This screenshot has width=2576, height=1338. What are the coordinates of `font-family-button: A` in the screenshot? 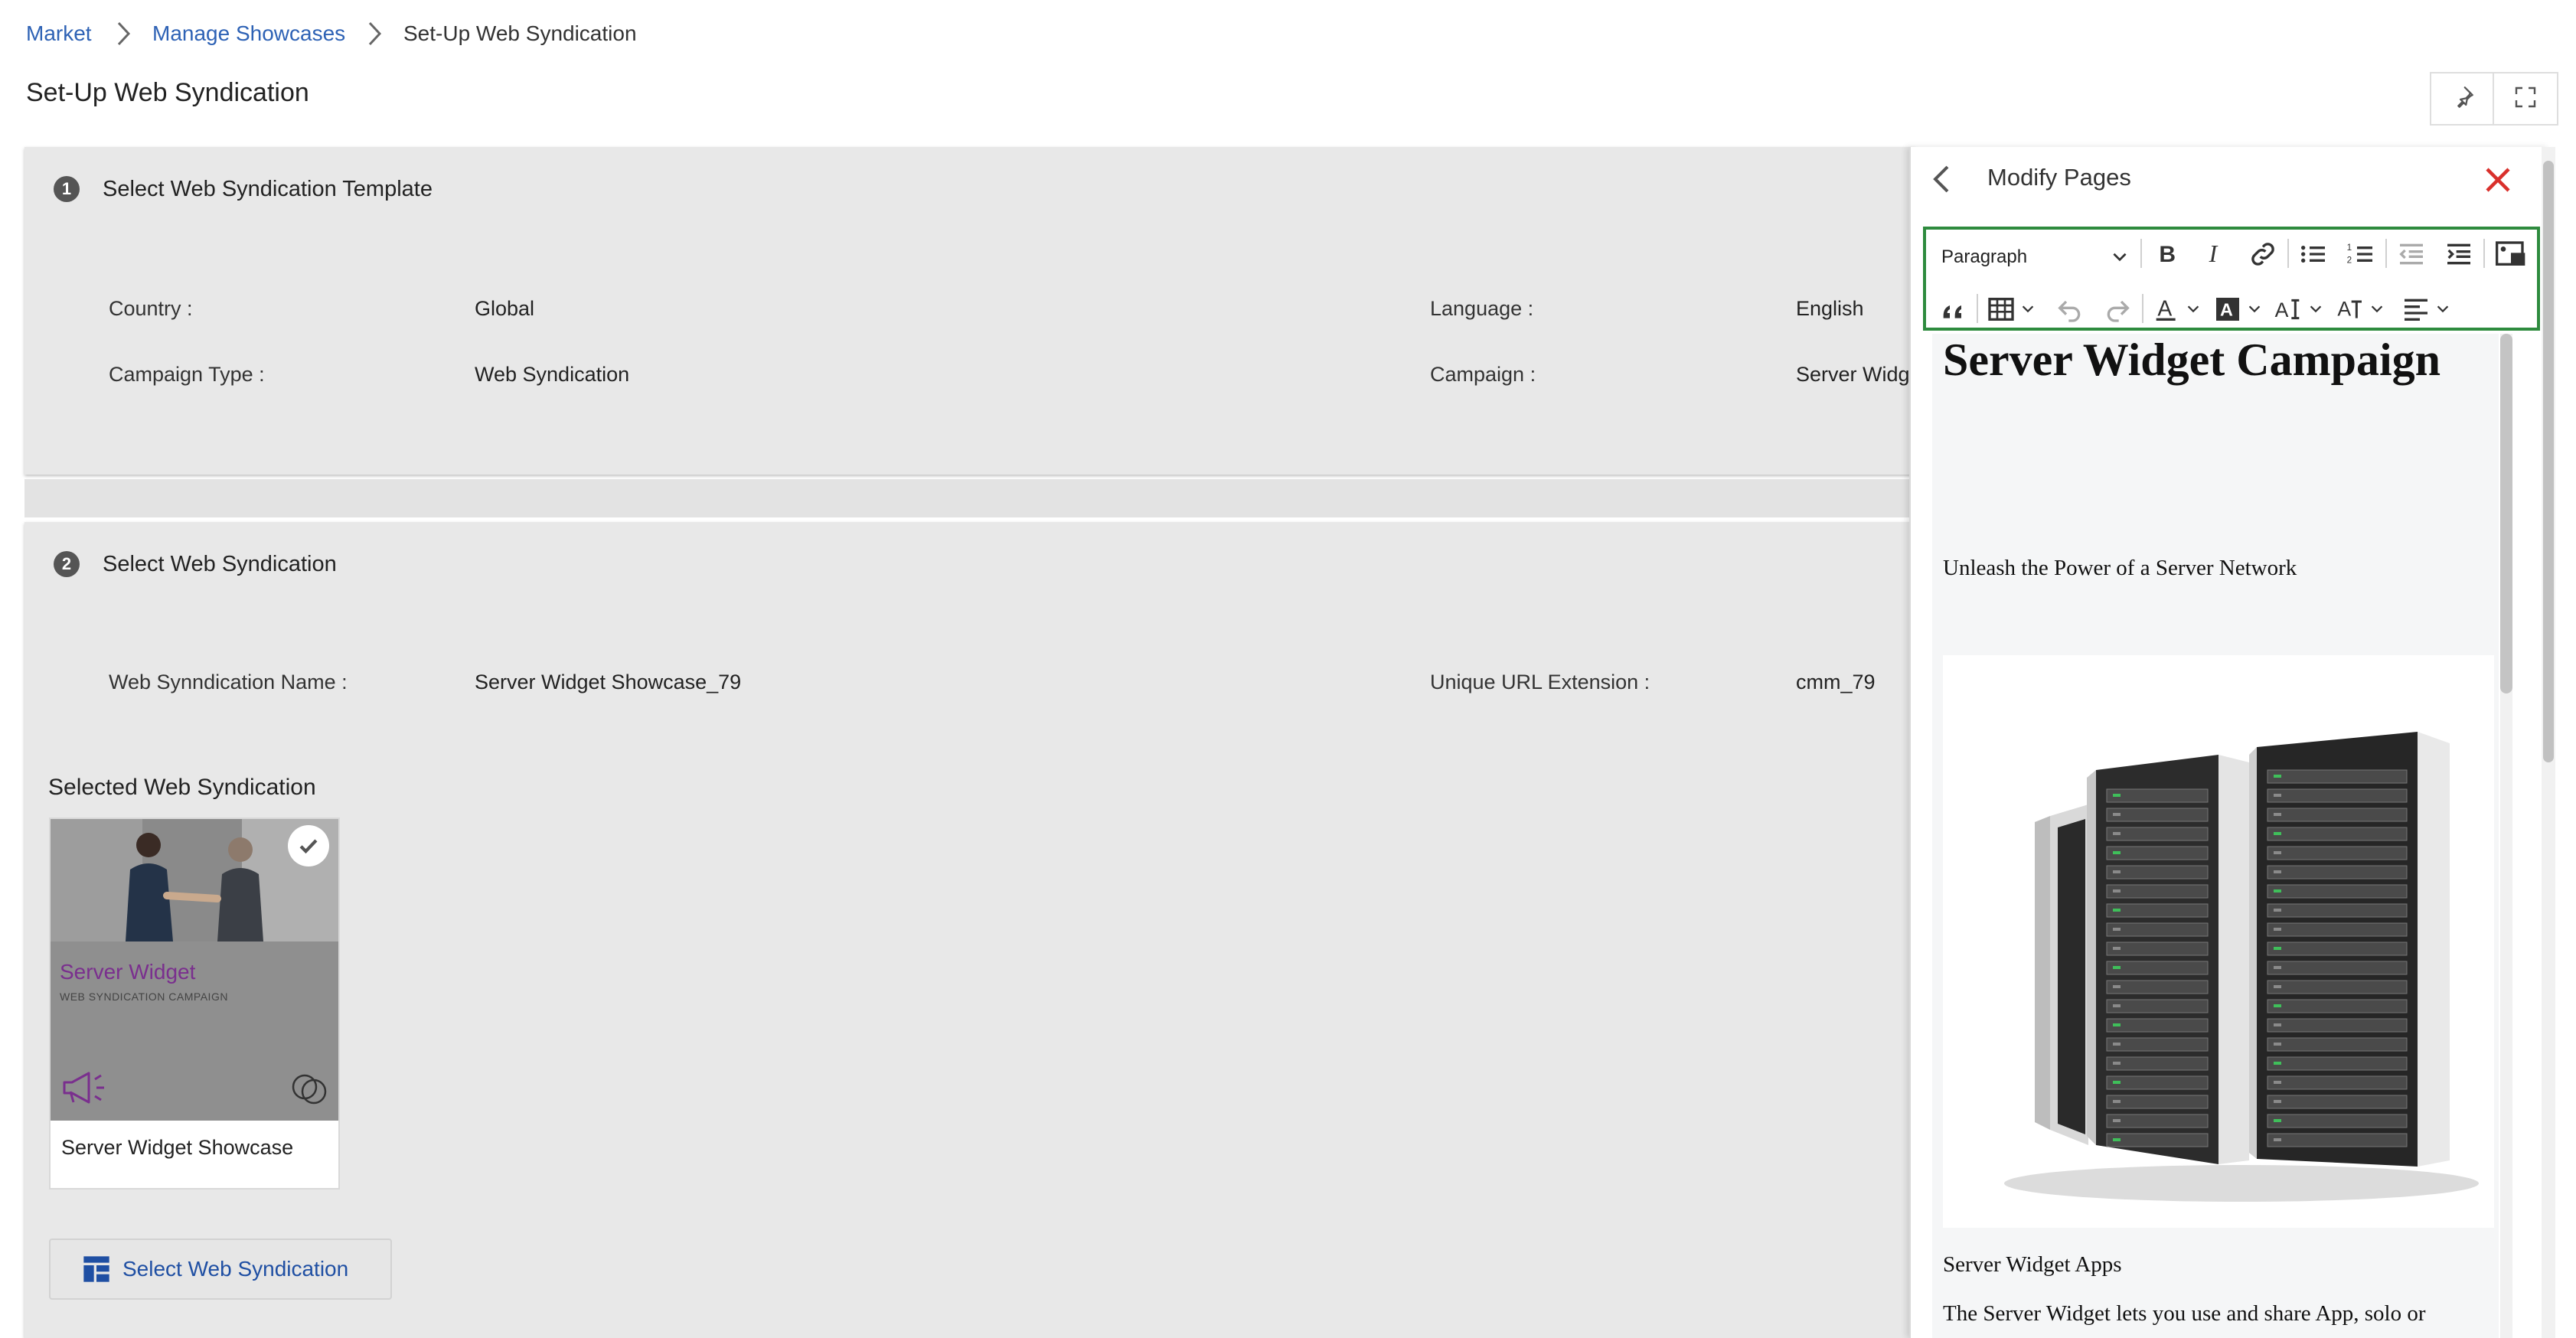 It's located at (2350, 311).